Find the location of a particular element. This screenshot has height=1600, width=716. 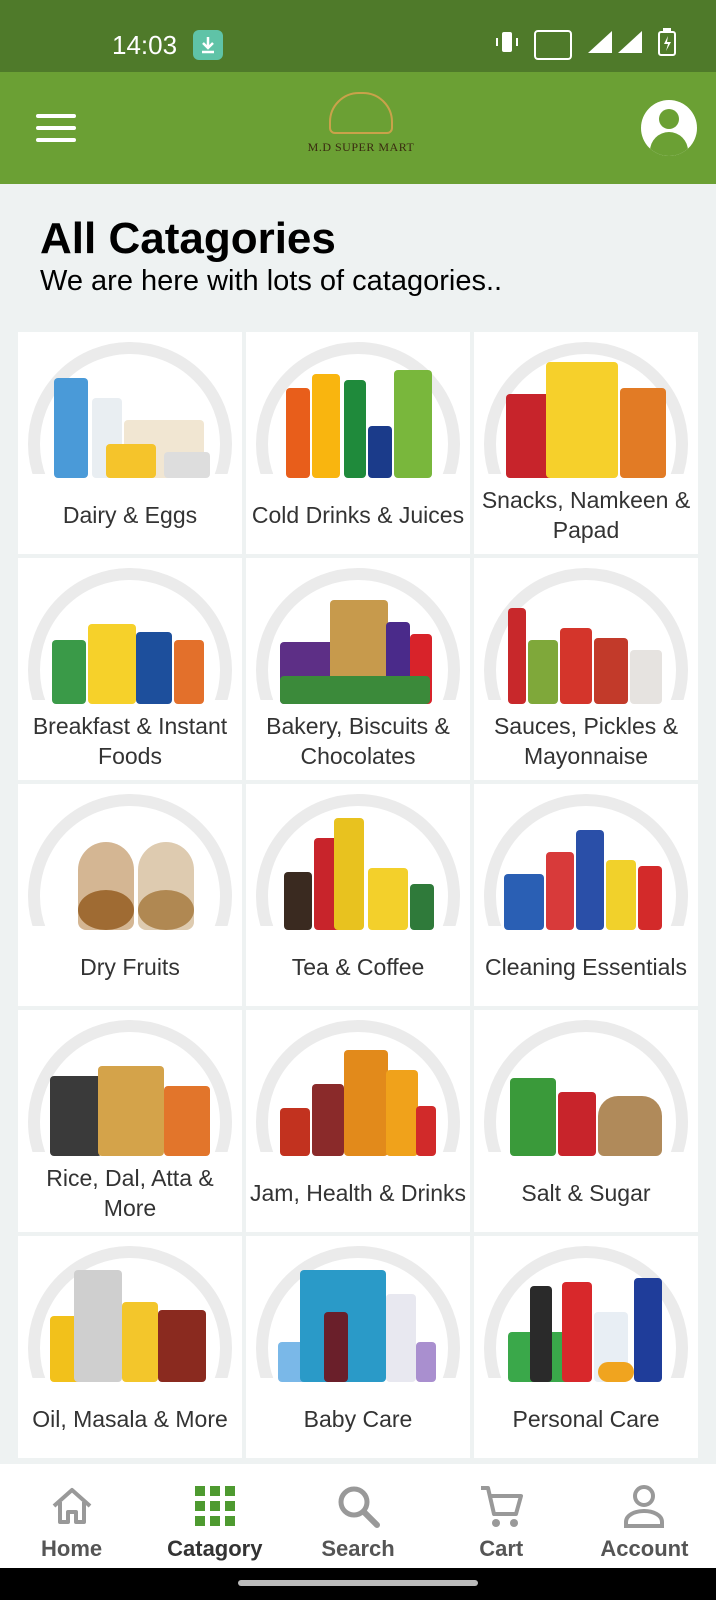

category-label: Personal Care is located at coordinates (586, 1419).